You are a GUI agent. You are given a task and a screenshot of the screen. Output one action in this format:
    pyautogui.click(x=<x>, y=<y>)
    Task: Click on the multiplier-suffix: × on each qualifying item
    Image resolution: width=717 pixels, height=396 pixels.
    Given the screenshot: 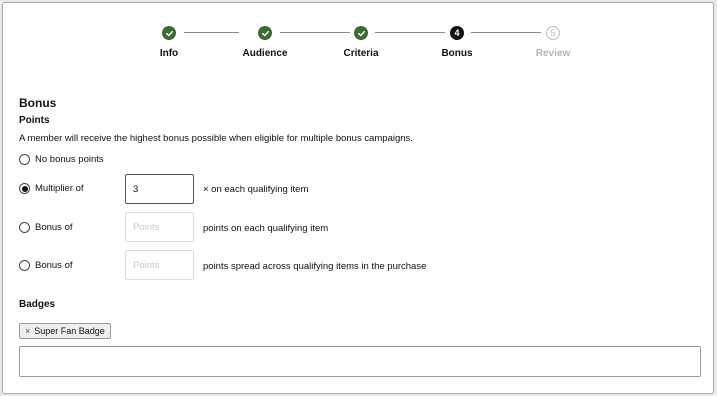 What is the action you would take?
    pyautogui.click(x=256, y=189)
    